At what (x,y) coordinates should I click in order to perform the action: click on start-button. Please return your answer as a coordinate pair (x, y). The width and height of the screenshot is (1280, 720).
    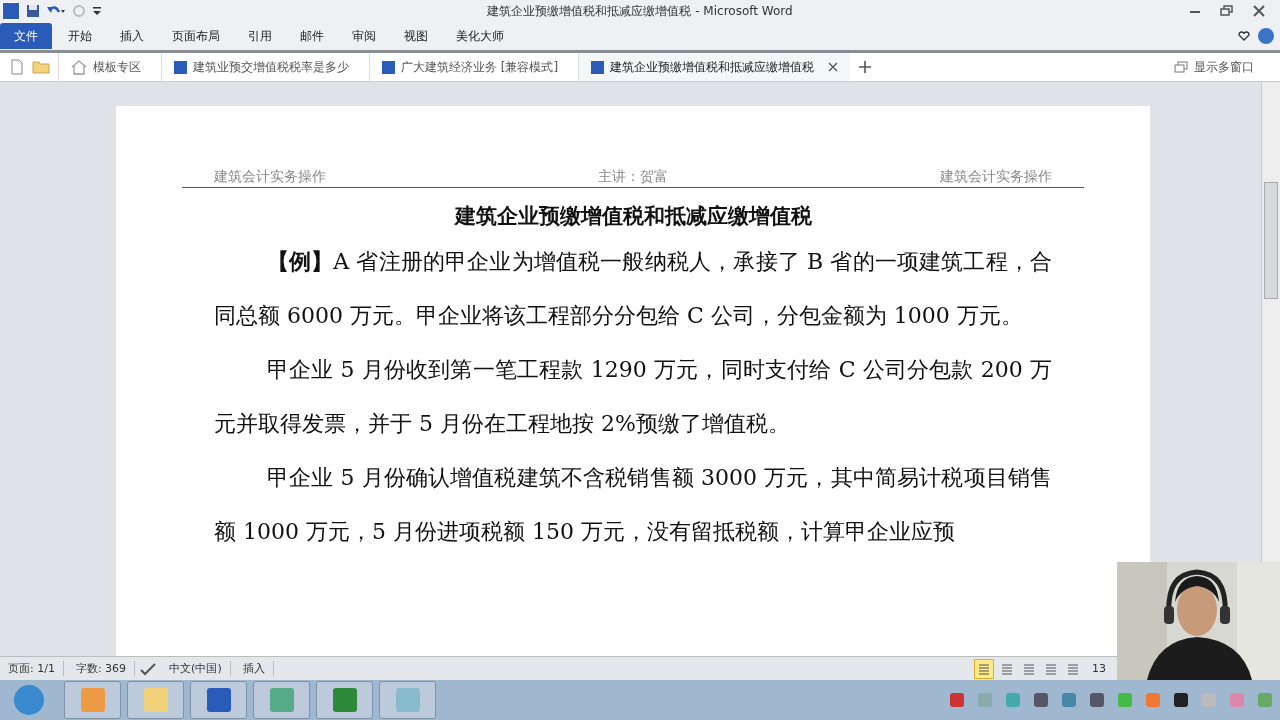
    Looking at the image, I should click on (29, 700).